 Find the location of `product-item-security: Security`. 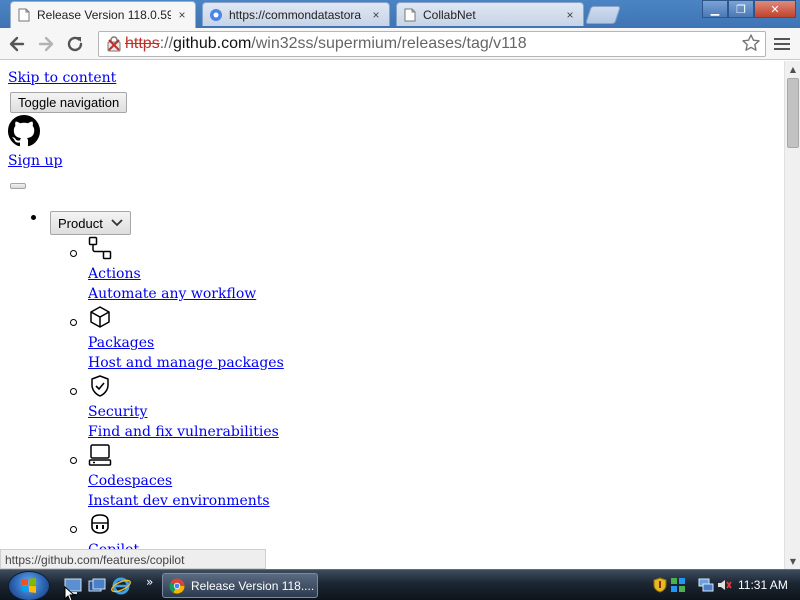

product-item-security: Security is located at coordinates (117, 412).